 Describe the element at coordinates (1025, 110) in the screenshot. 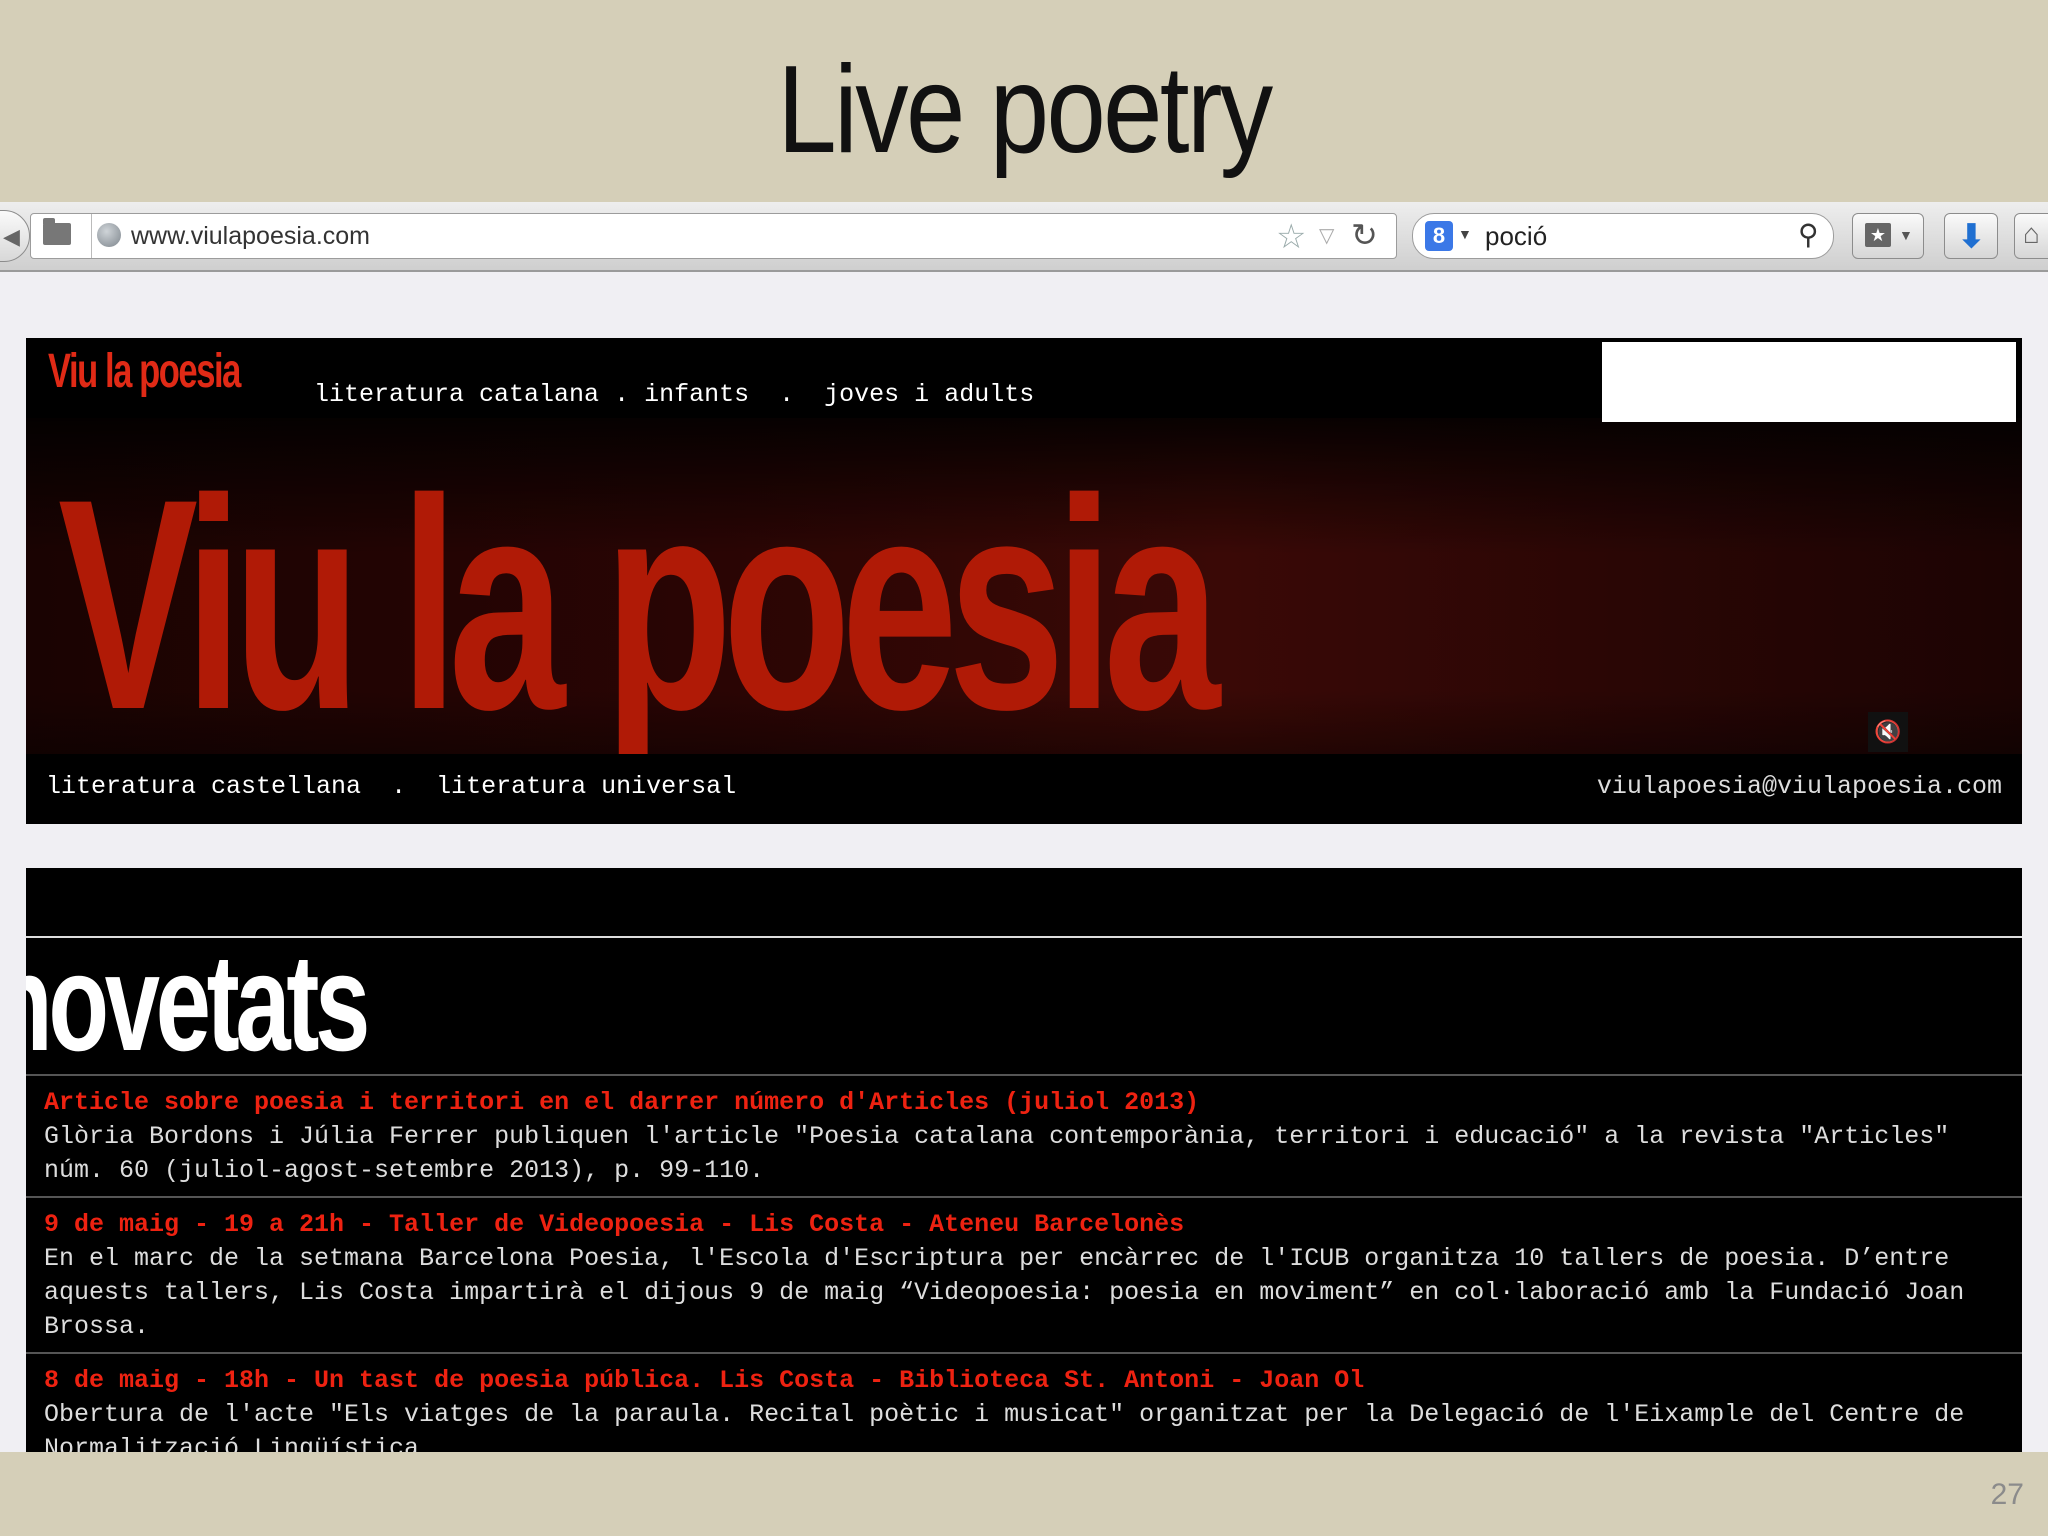

I see `slide-title: Live poetry` at that location.